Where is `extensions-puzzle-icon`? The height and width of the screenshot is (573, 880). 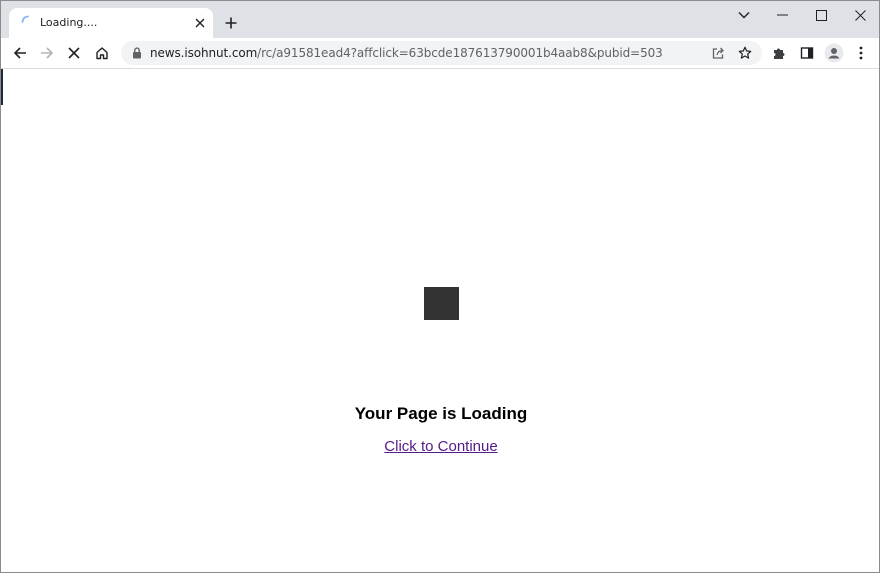
extensions-puzzle-icon is located at coordinates (779, 53).